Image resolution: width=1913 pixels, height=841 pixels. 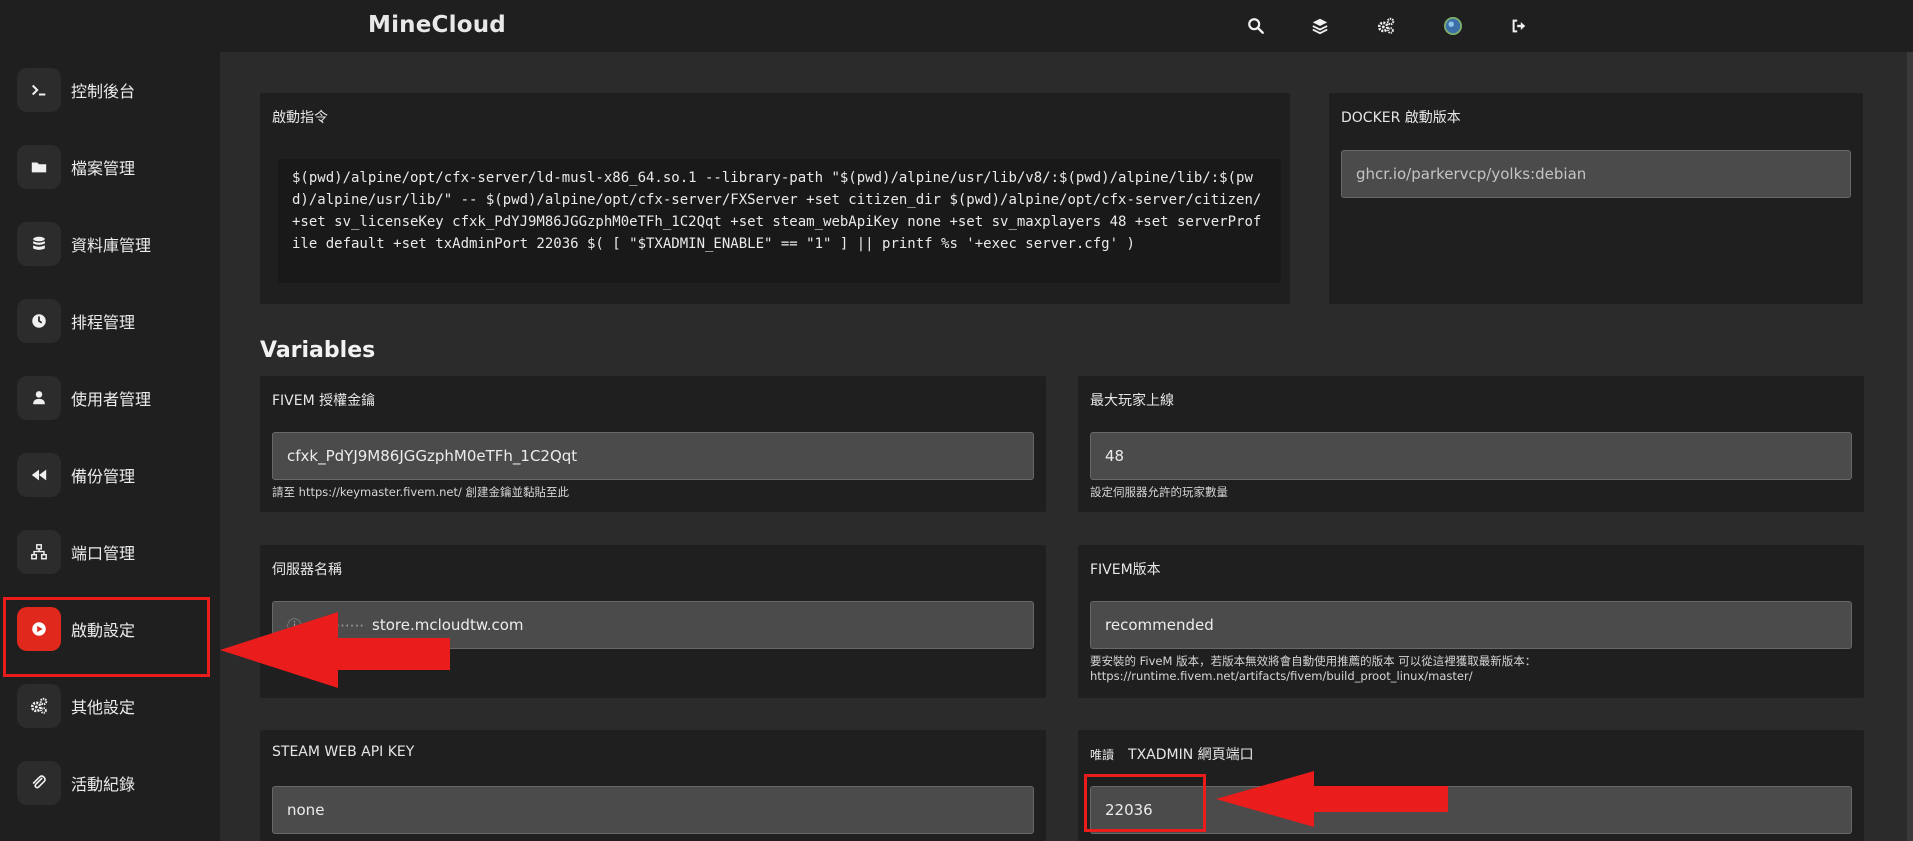 I want to click on terminal-icon, so click(x=39, y=90).